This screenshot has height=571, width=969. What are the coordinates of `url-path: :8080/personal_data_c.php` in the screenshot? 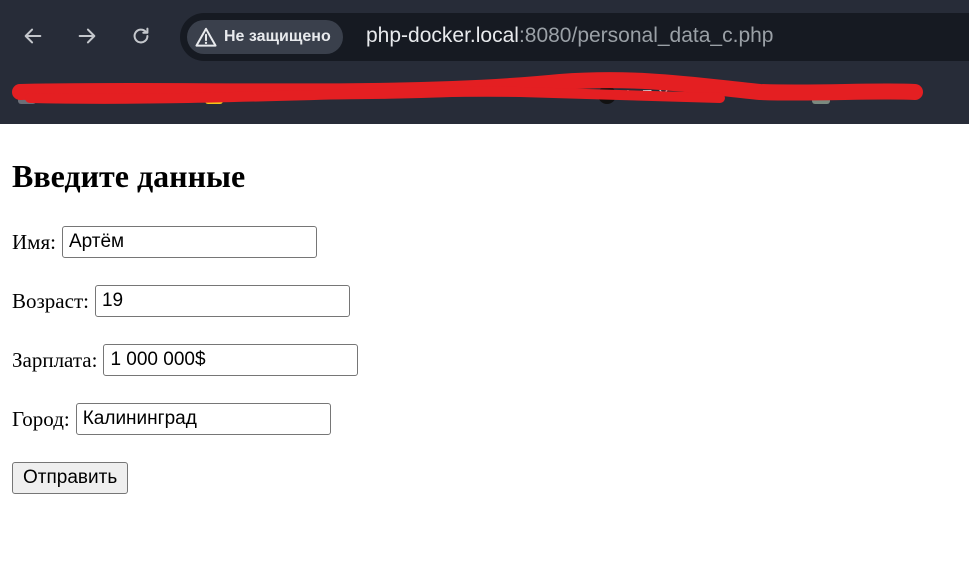 It's located at (646, 35).